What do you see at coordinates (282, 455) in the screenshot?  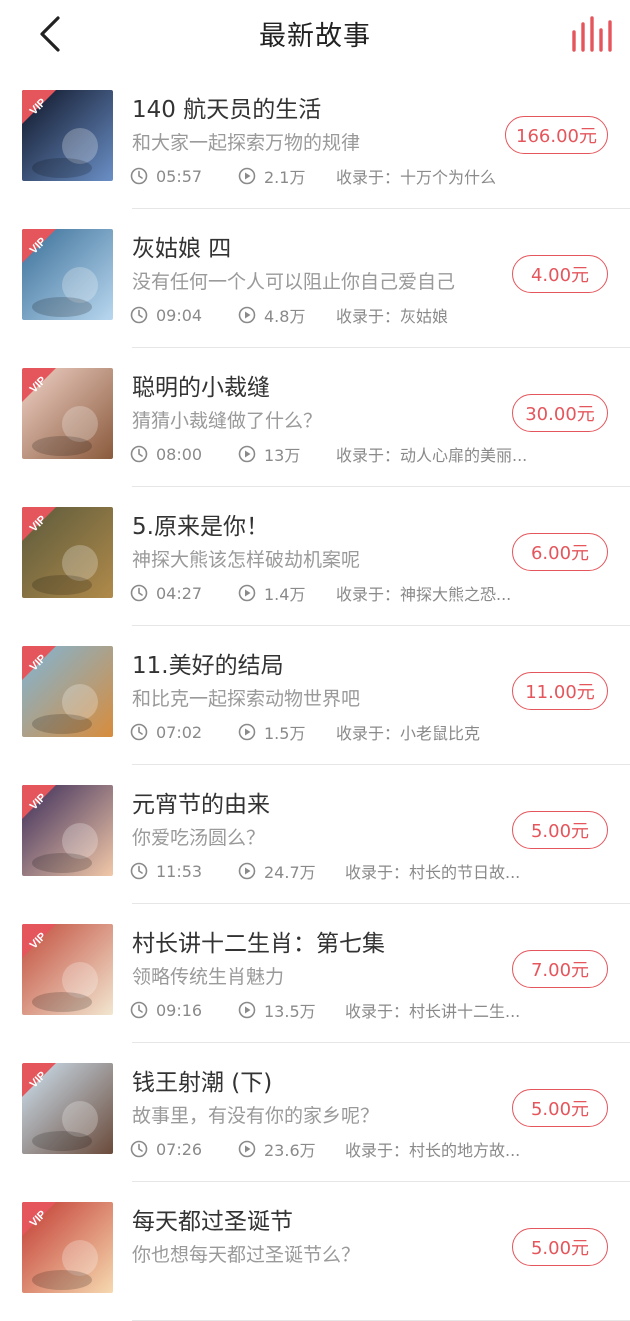 I see `play-count-text: 13万` at bounding box center [282, 455].